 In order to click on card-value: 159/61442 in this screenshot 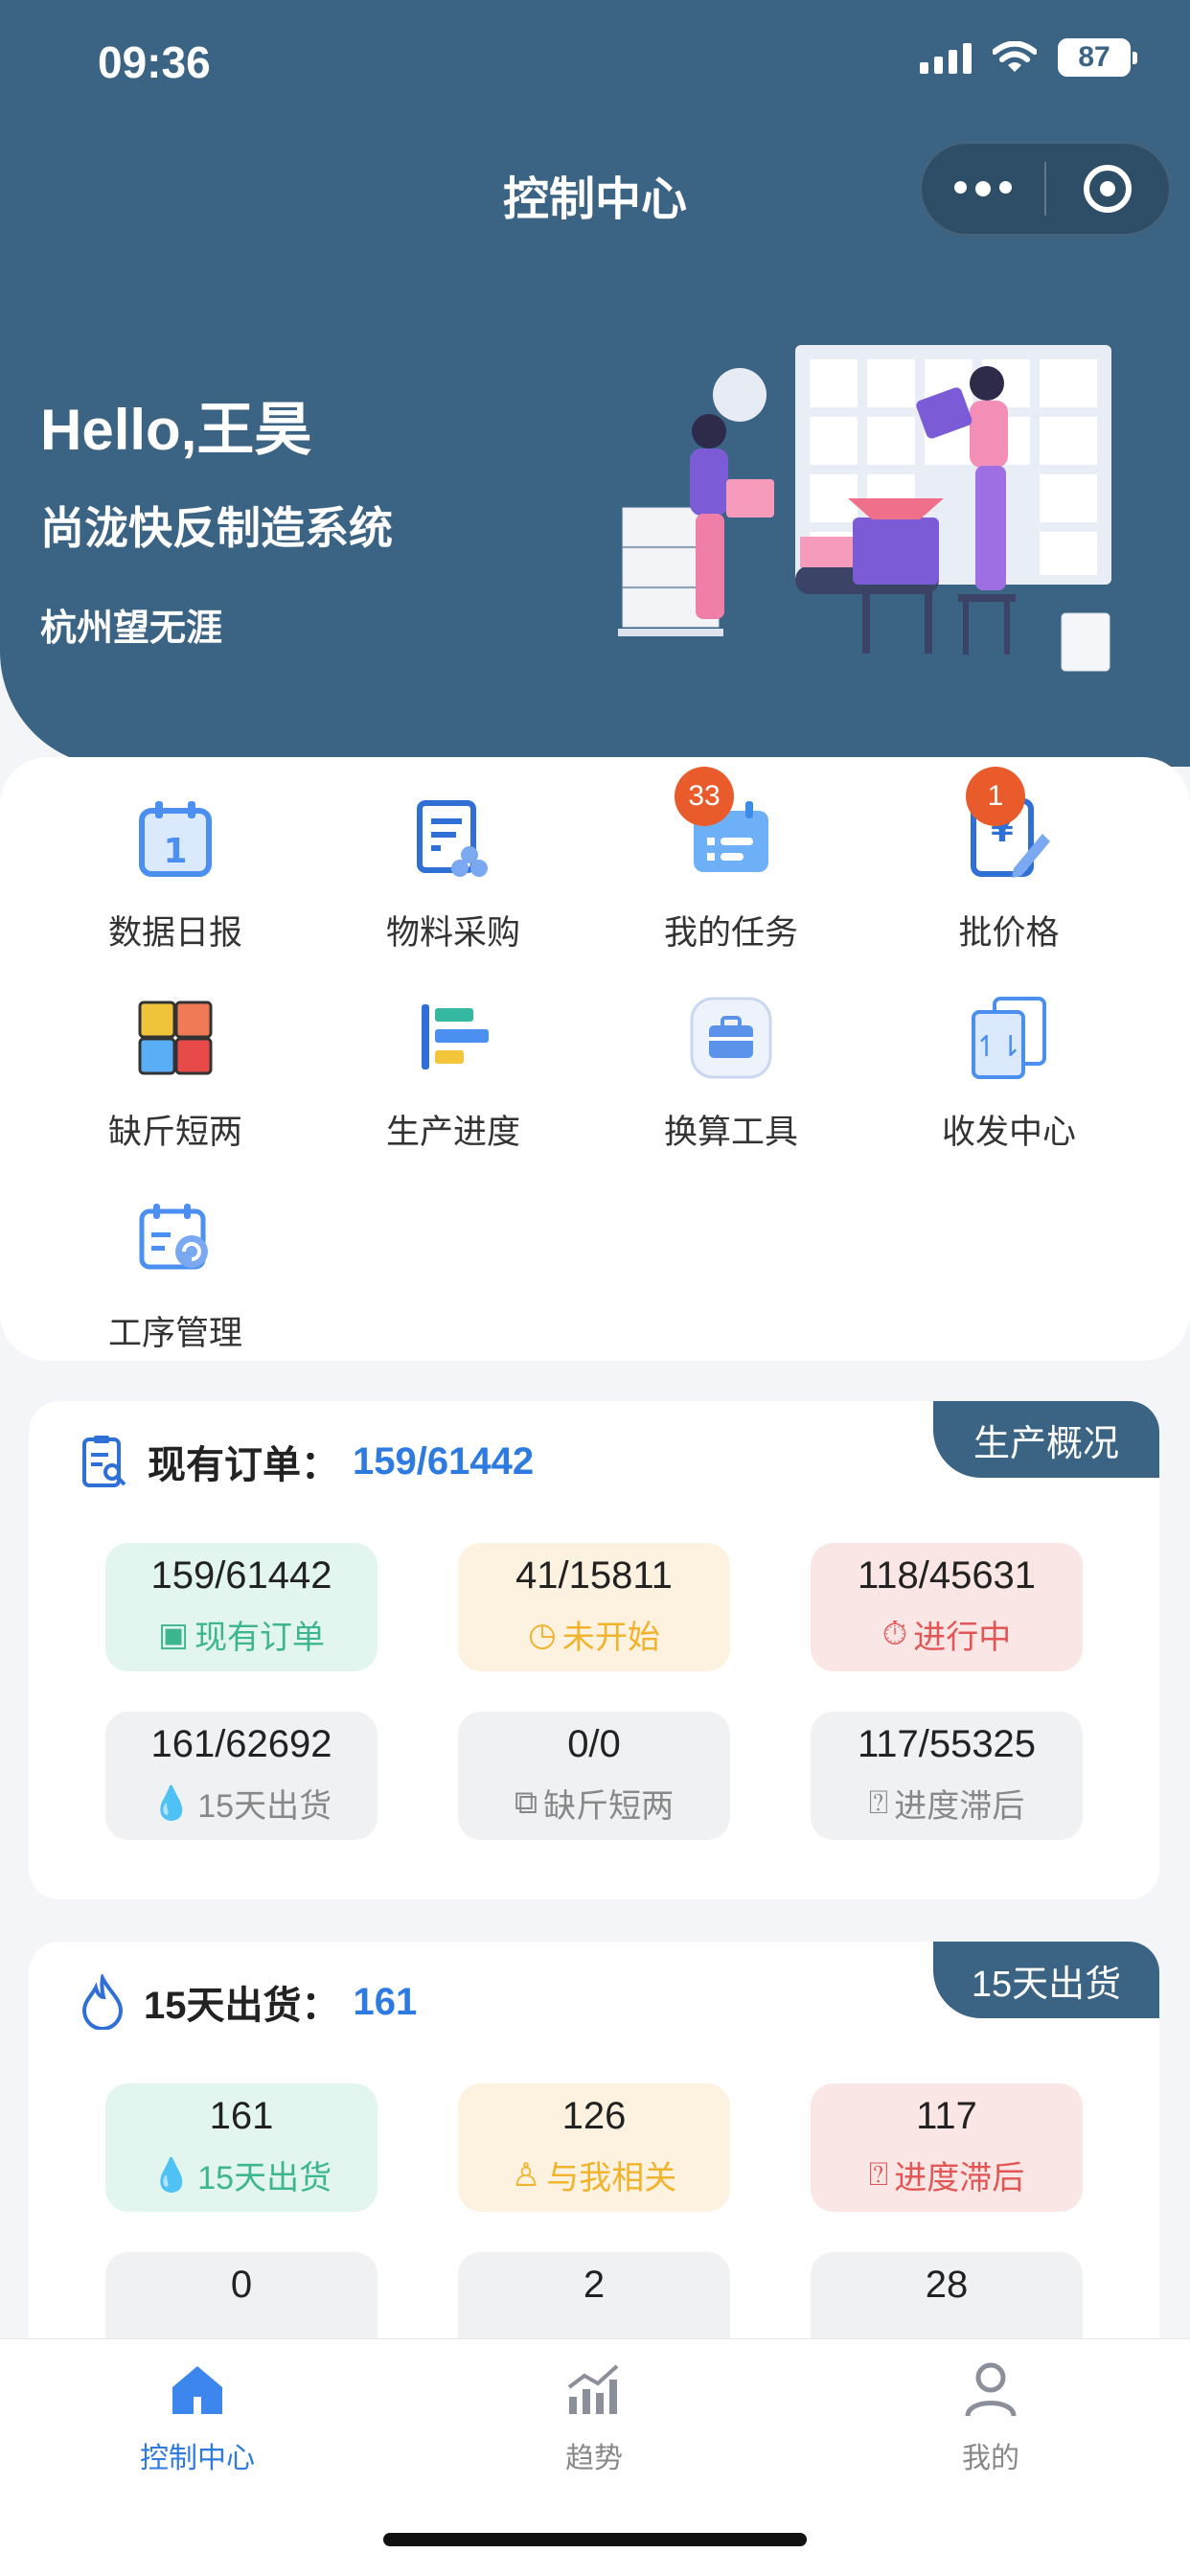, I will do `click(444, 1461)`.